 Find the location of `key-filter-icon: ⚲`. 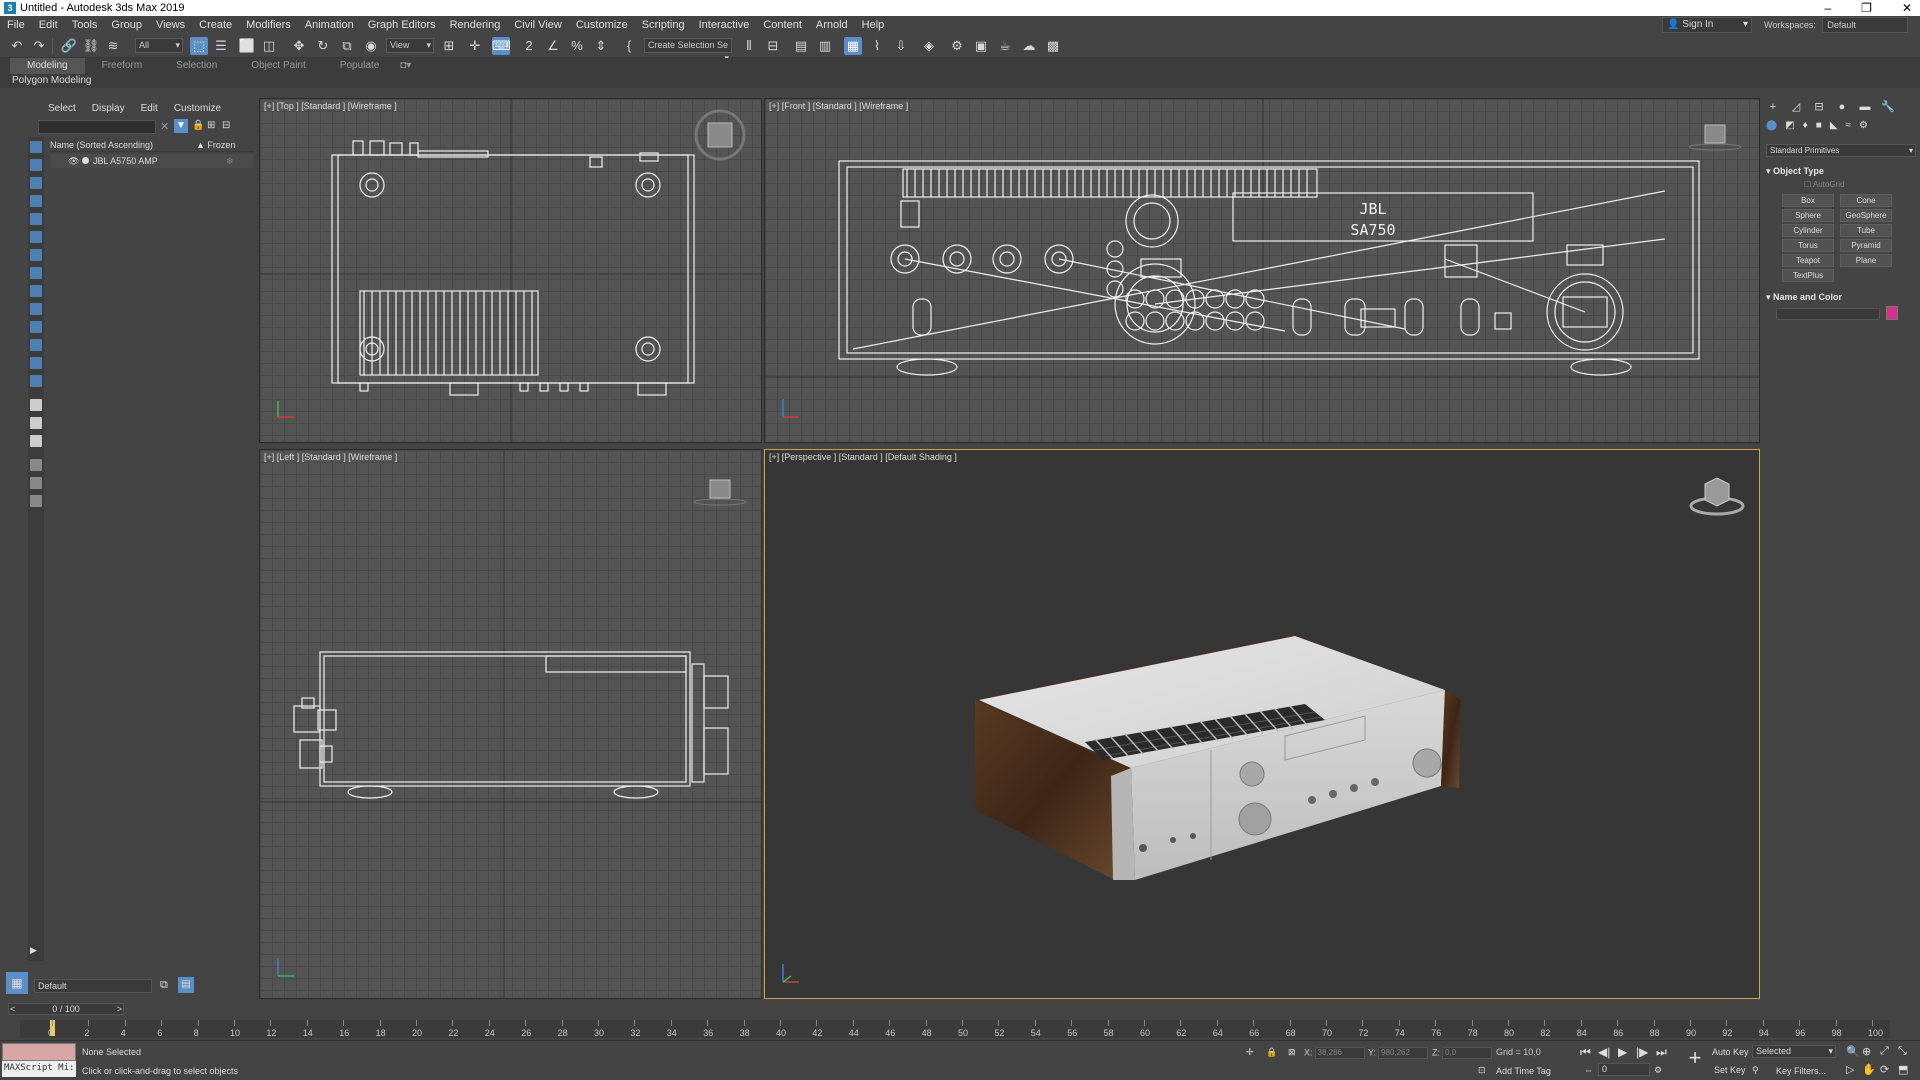

key-filter-icon: ⚲ is located at coordinates (1755, 1070).